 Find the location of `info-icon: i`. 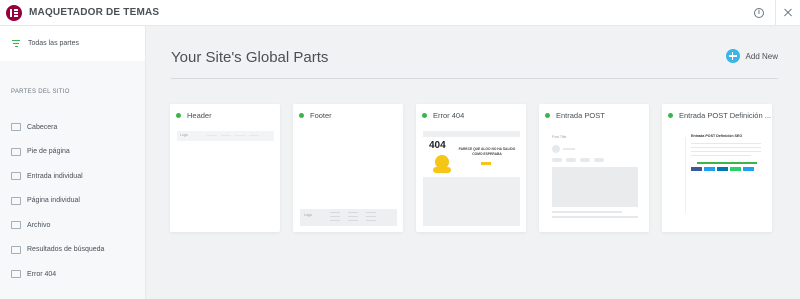

info-icon: i is located at coordinates (759, 13).